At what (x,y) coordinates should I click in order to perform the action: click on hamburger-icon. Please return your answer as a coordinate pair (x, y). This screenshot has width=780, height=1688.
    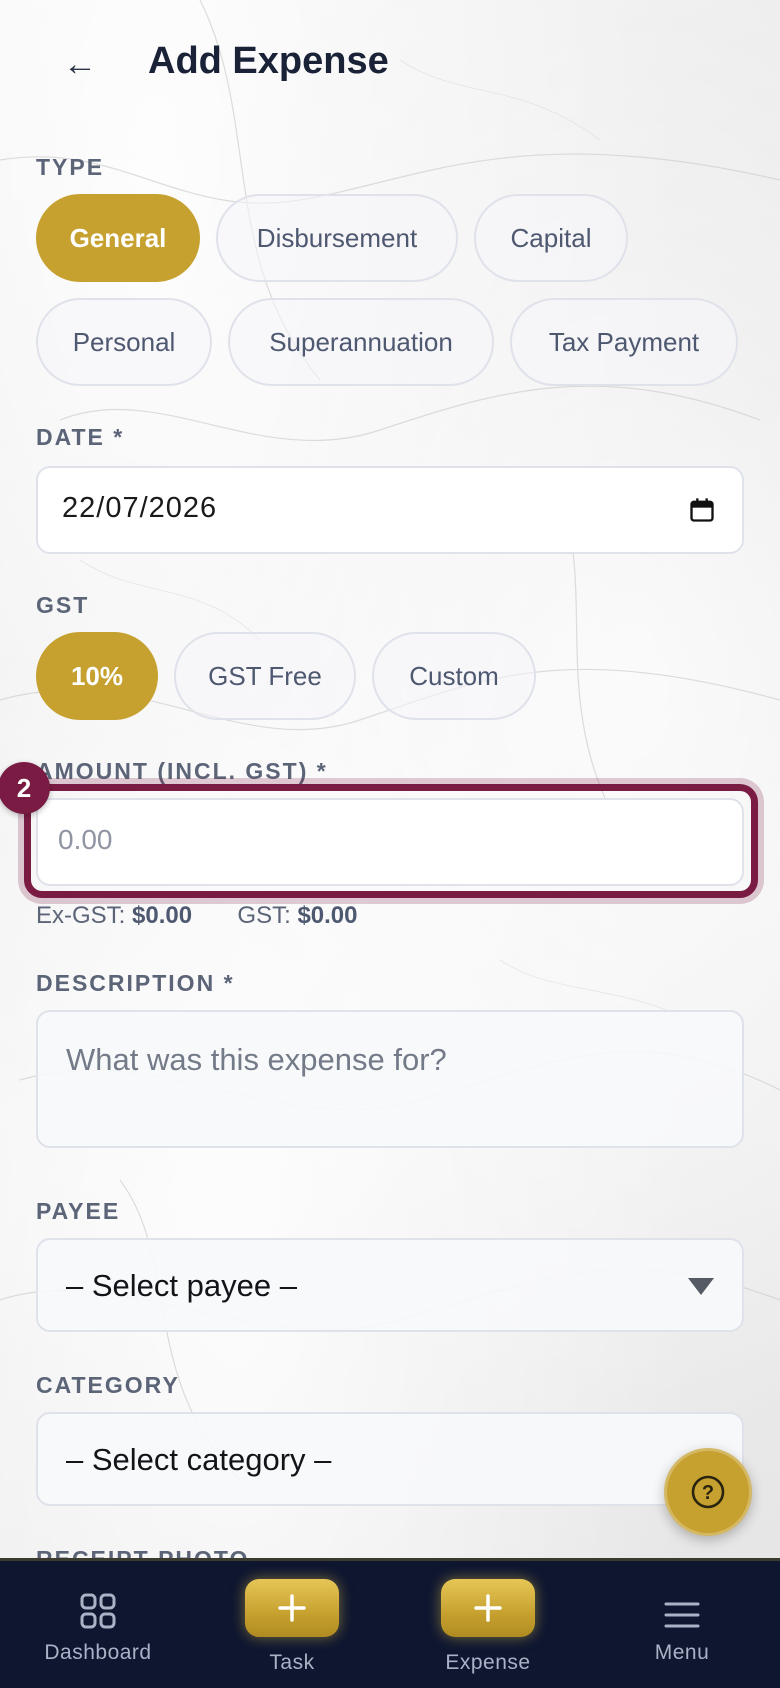
    Looking at the image, I should click on (682, 1615).